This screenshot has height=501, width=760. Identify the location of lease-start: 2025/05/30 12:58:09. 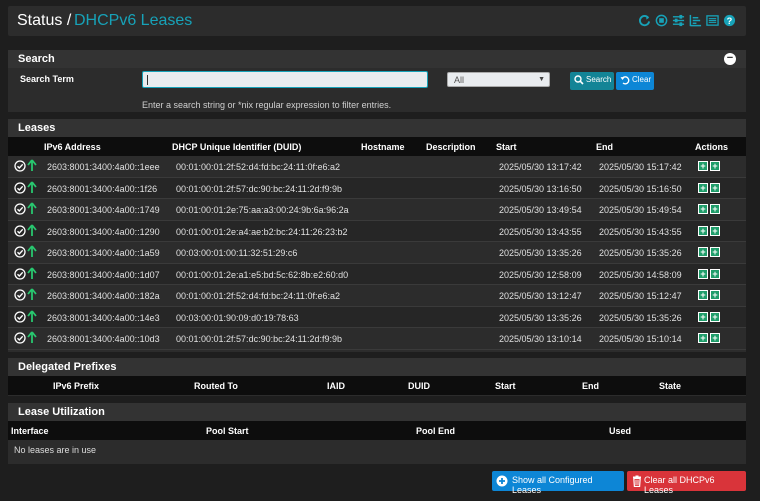
(540, 274).